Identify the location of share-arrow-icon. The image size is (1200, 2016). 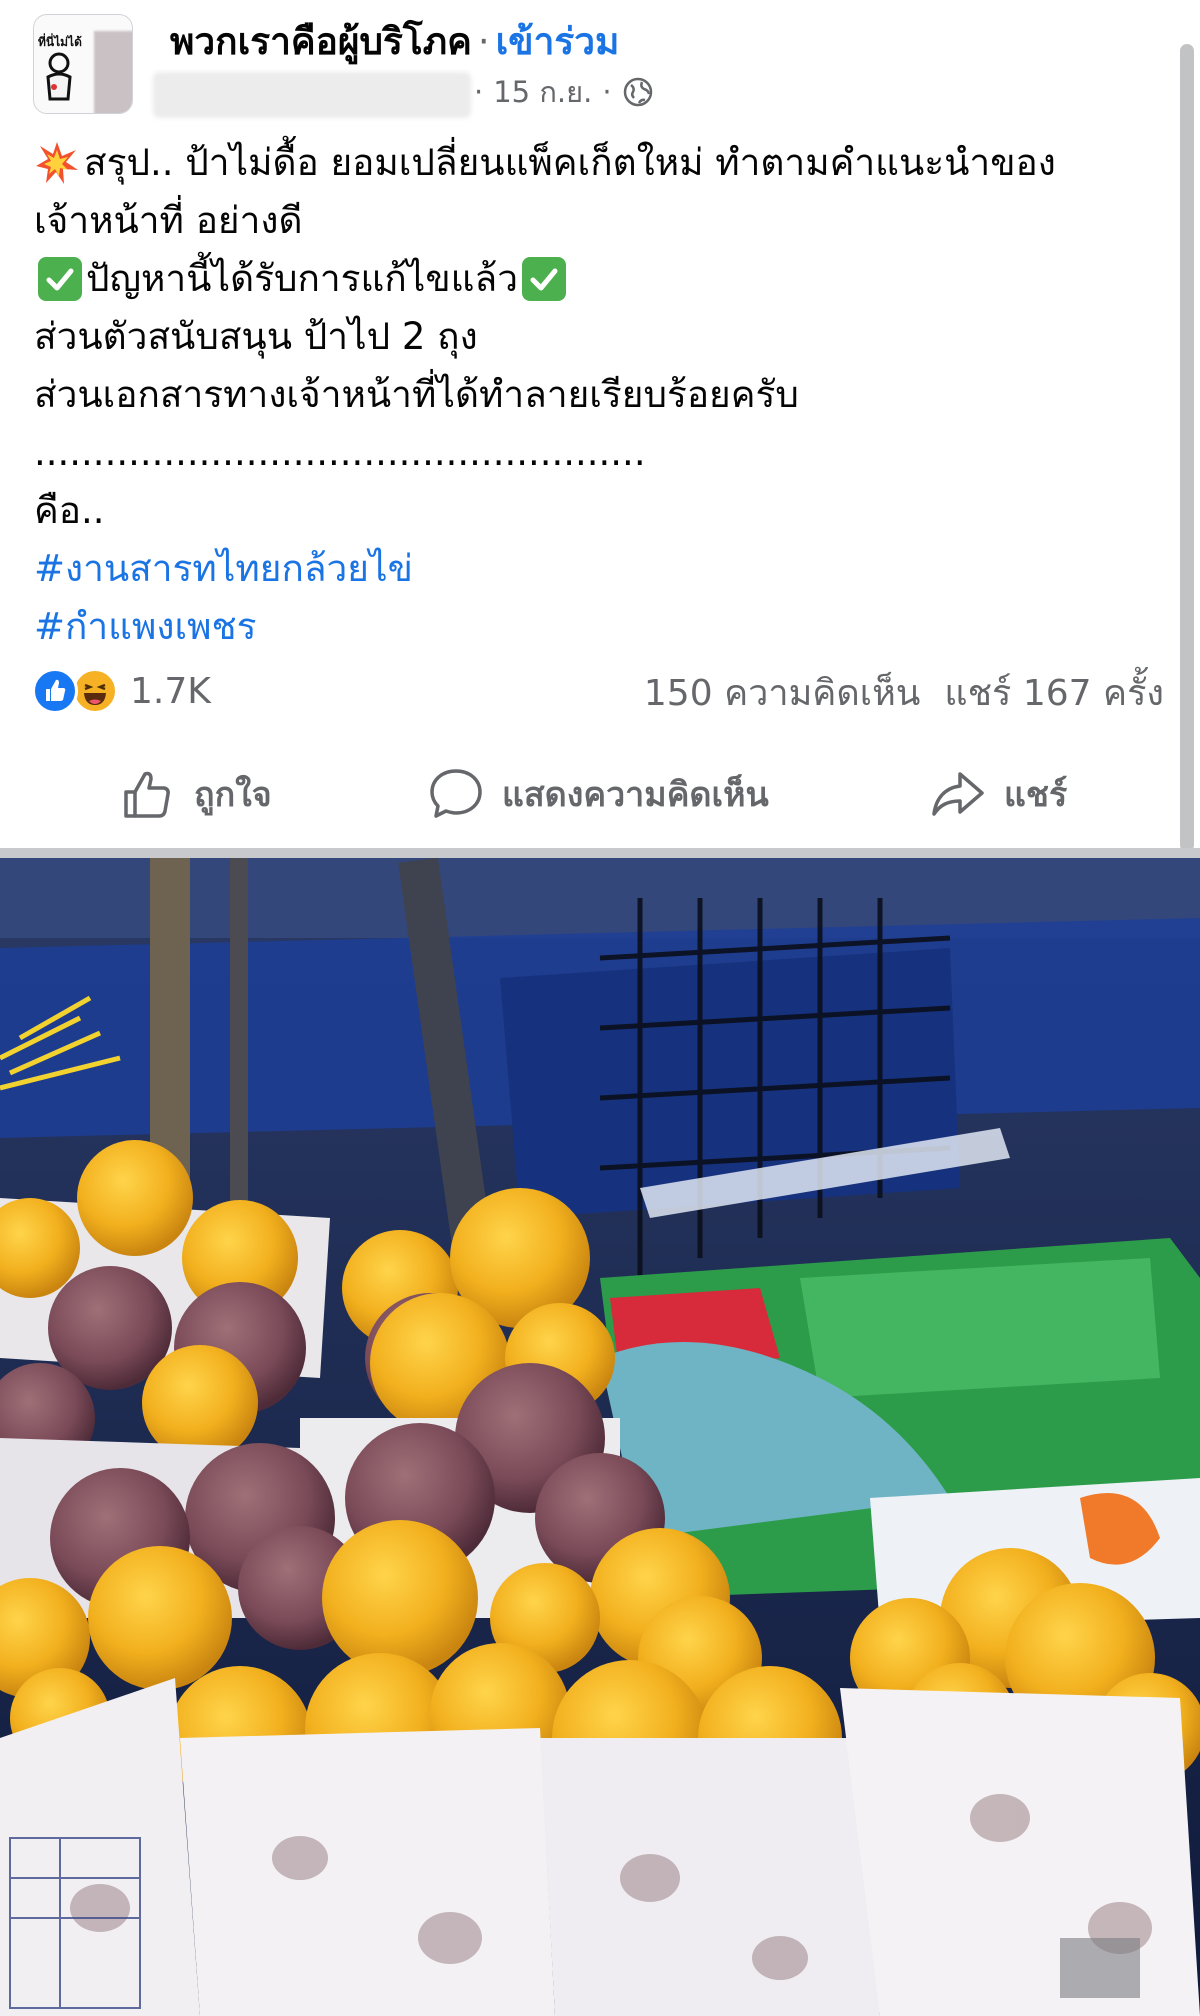
(958, 794).